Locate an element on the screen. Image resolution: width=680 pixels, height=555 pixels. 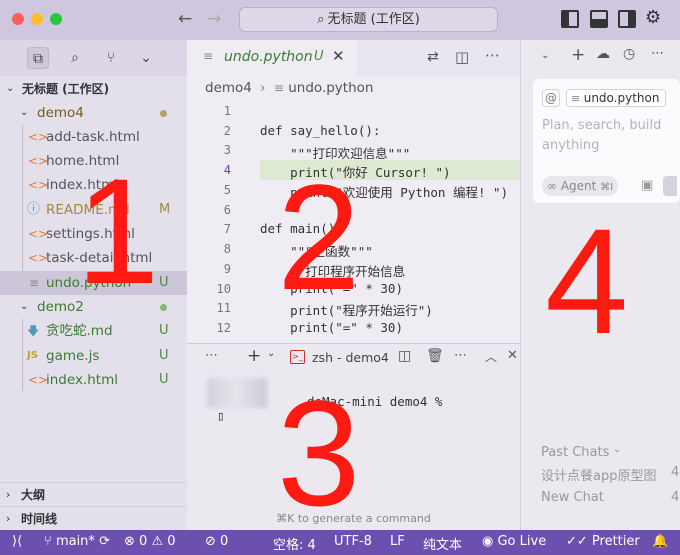
agent-mode-selector: ∞ Agent ⌘I is located at coordinates (580, 186).